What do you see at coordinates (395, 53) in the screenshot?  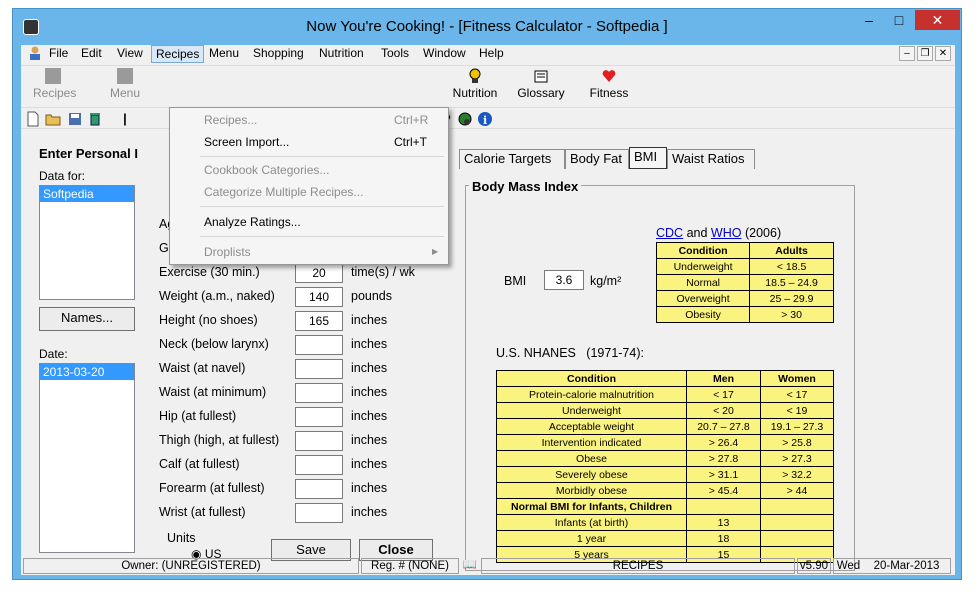 I see `menu-tools: Tools` at bounding box center [395, 53].